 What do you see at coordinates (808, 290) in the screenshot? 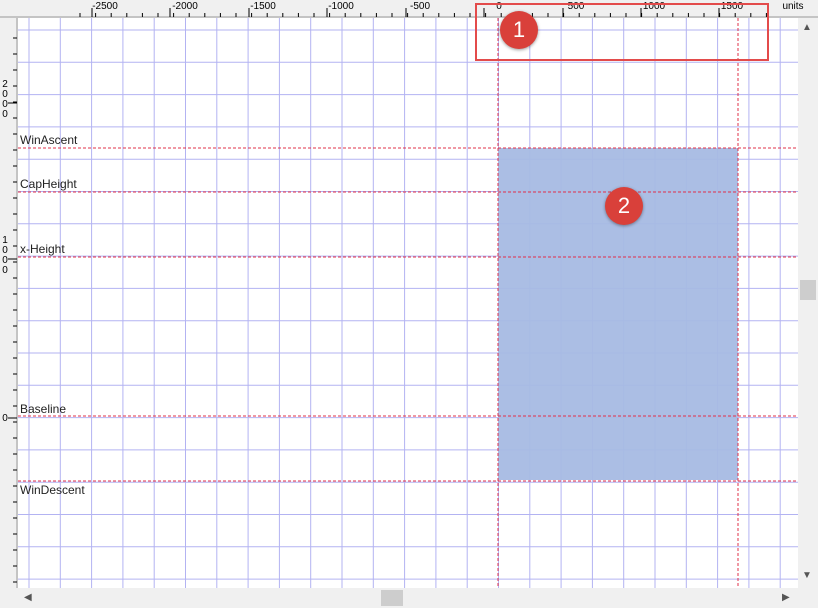
I see `vertical-scroll-thumb` at bounding box center [808, 290].